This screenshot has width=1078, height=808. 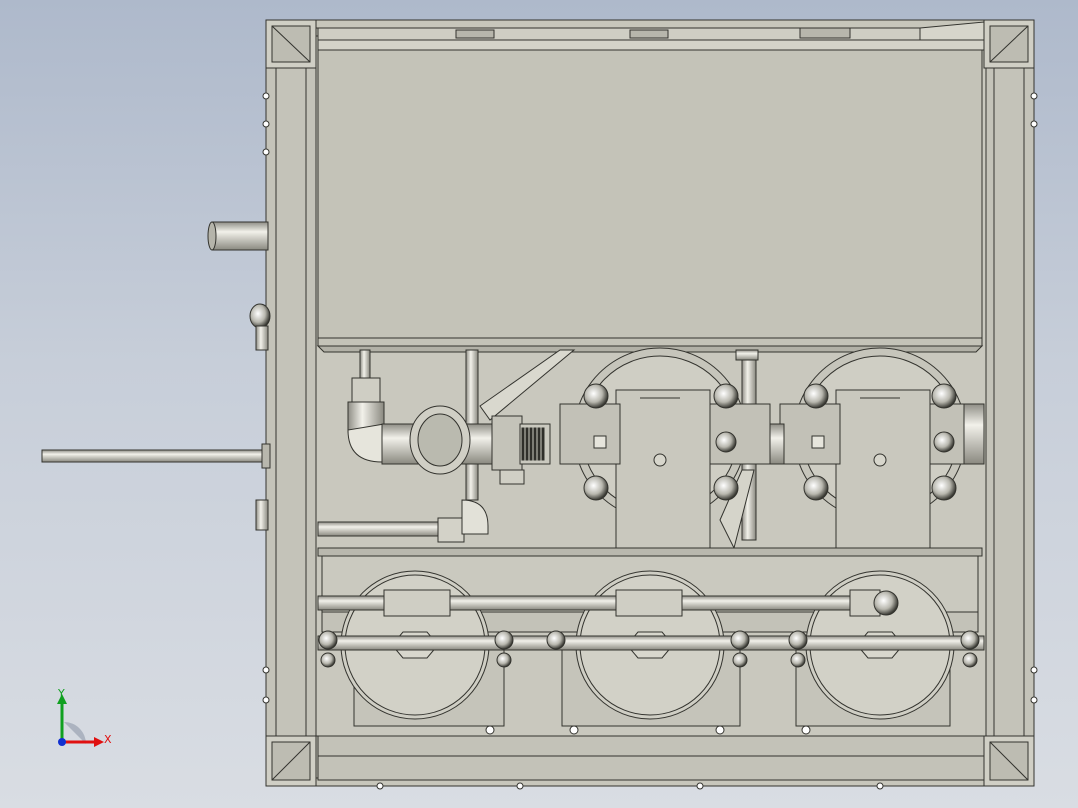 What do you see at coordinates (108, 739) in the screenshot?
I see `x-axis-label: X` at bounding box center [108, 739].